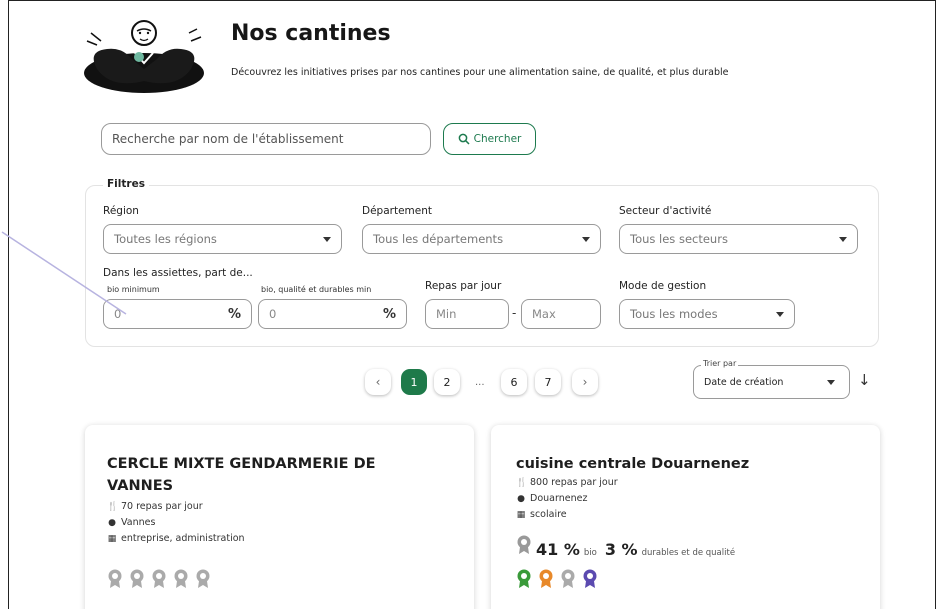 The image size is (943, 609). Describe the element at coordinates (467, 314) in the screenshot. I see `repas-min-field: Min` at that location.